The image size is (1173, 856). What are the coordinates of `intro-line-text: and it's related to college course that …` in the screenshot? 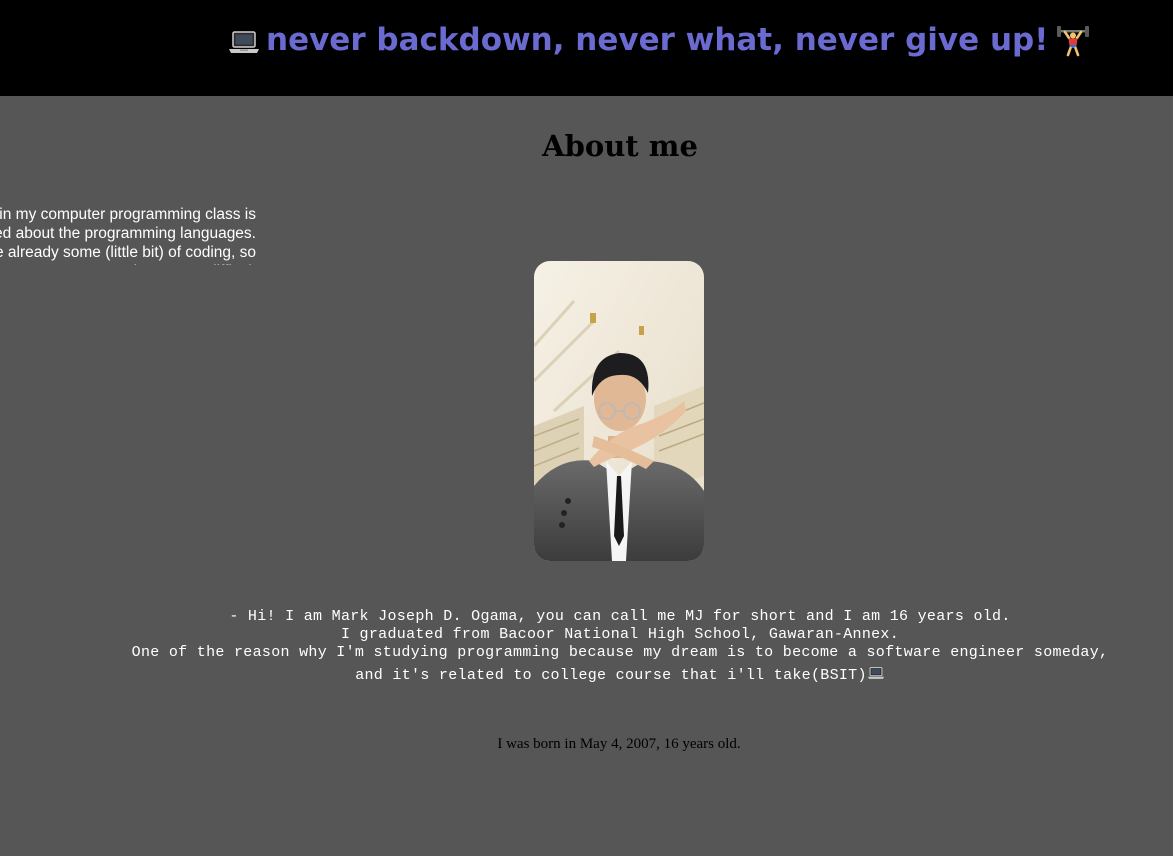 It's located at (611, 675).